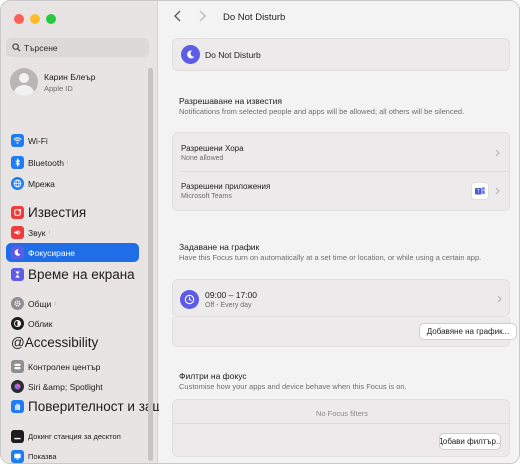 Image resolution: width=520 pixels, height=464 pixels. What do you see at coordinates (72, 140) in the screenshot?
I see `sidebar-item-wifi: Wi-Fi` at bounding box center [72, 140].